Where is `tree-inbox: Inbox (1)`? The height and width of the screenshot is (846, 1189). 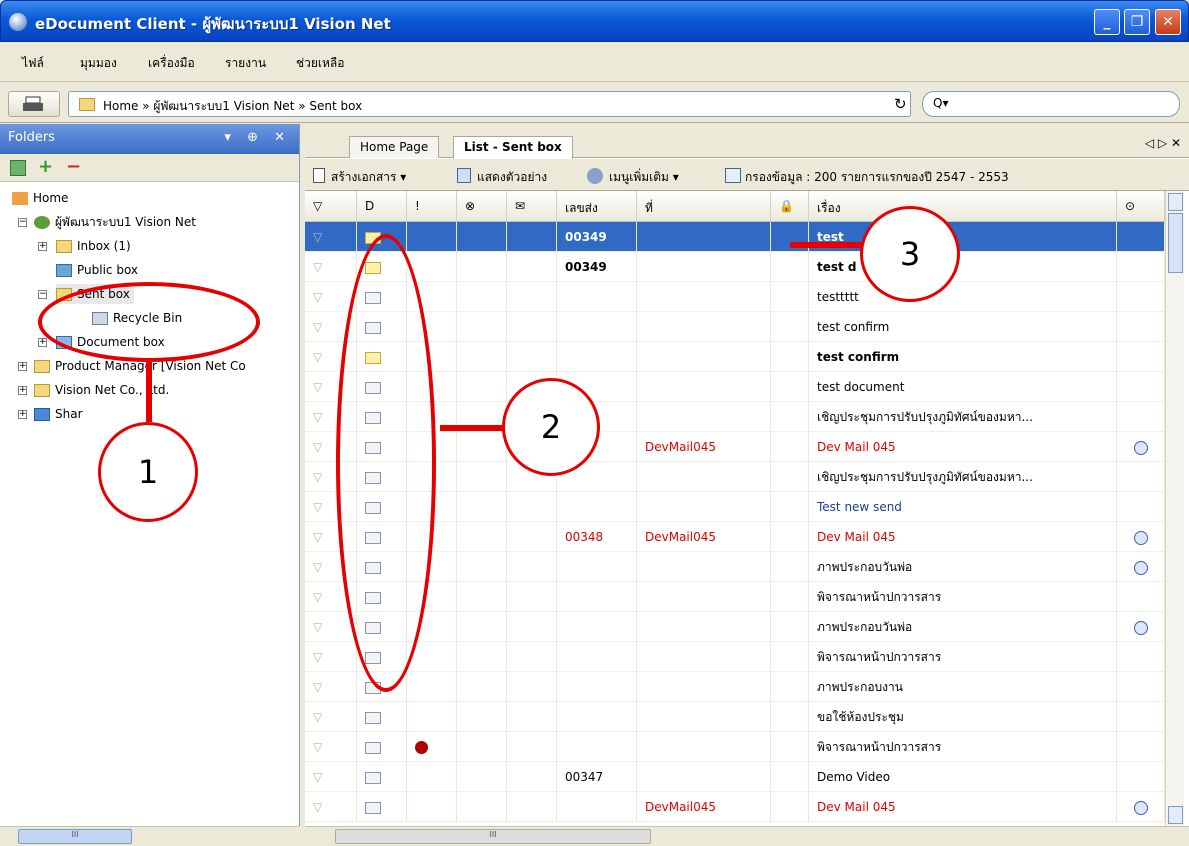
tree-inbox: Inbox (1) is located at coordinates (93, 246).